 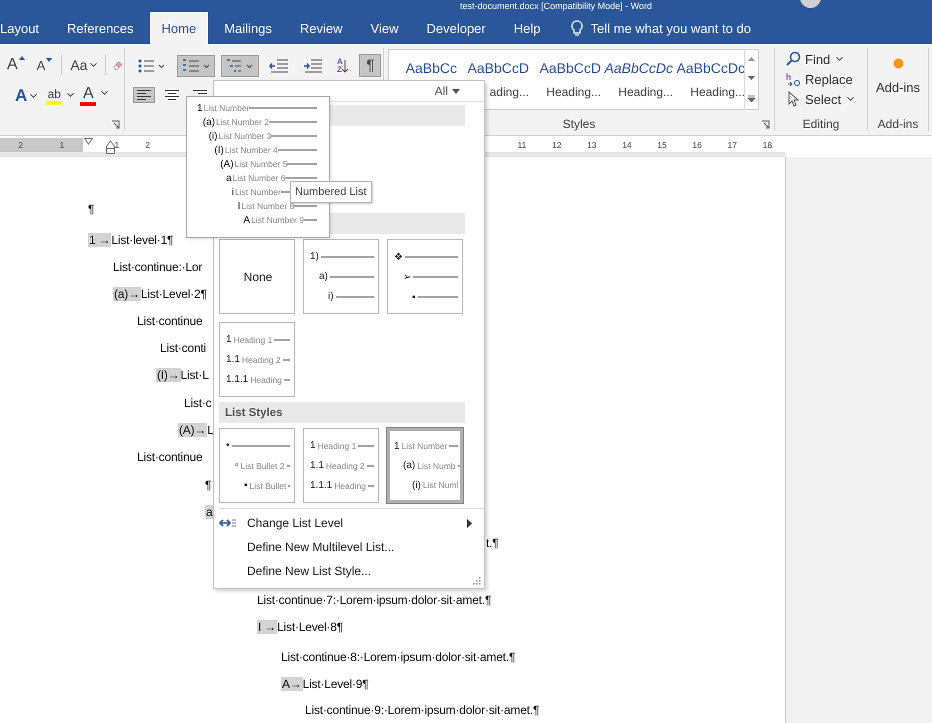 I want to click on level-number: (i), so click(x=213, y=136).